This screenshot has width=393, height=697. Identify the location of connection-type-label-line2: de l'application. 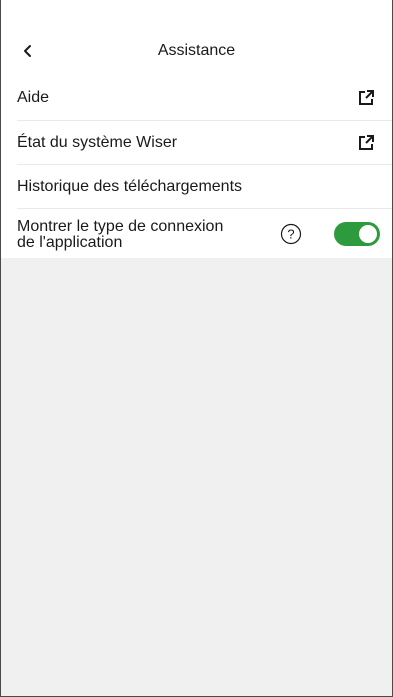
(70, 242).